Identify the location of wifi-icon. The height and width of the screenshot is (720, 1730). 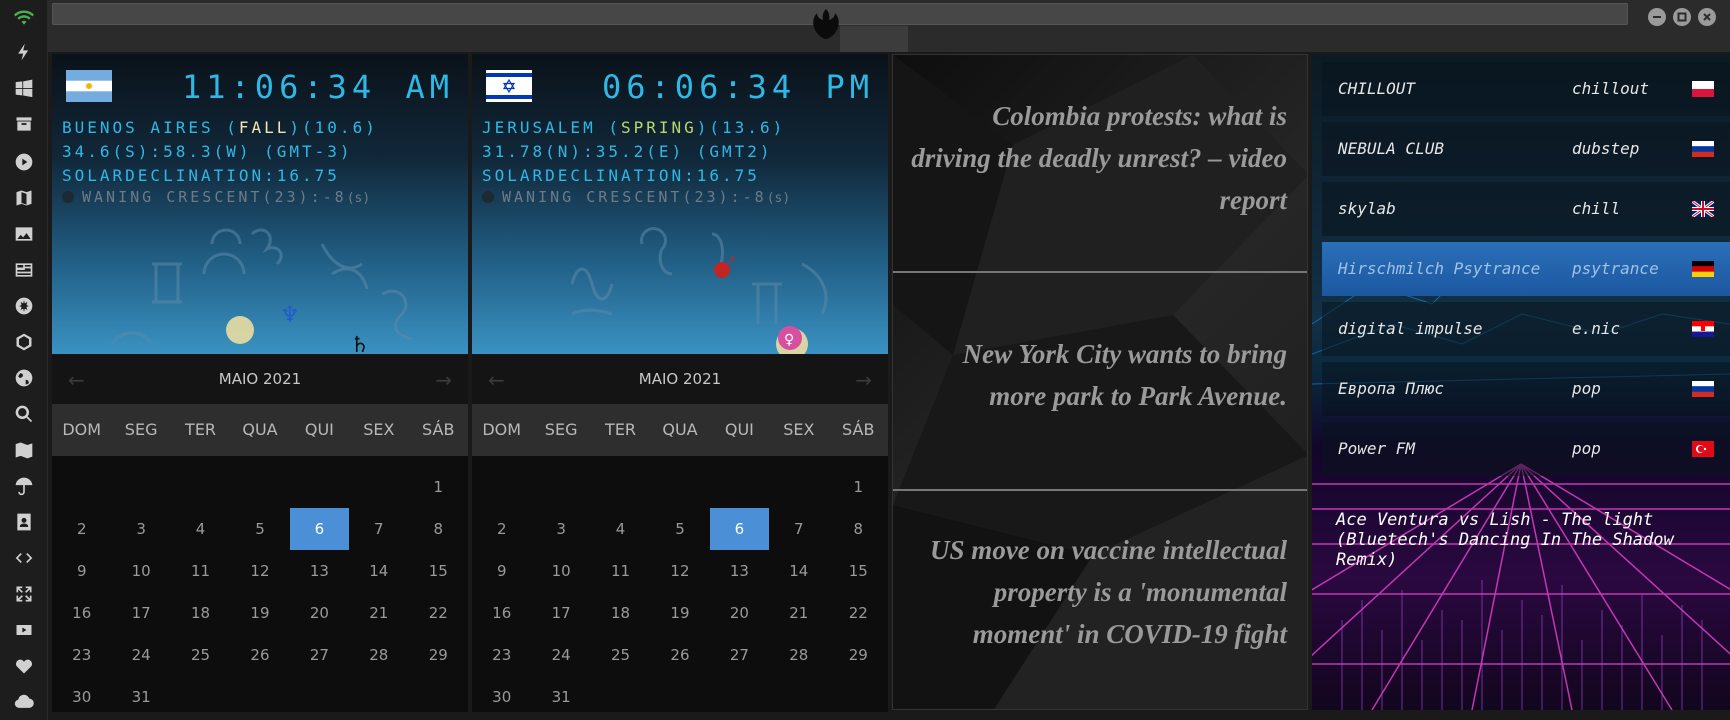
(24, 18).